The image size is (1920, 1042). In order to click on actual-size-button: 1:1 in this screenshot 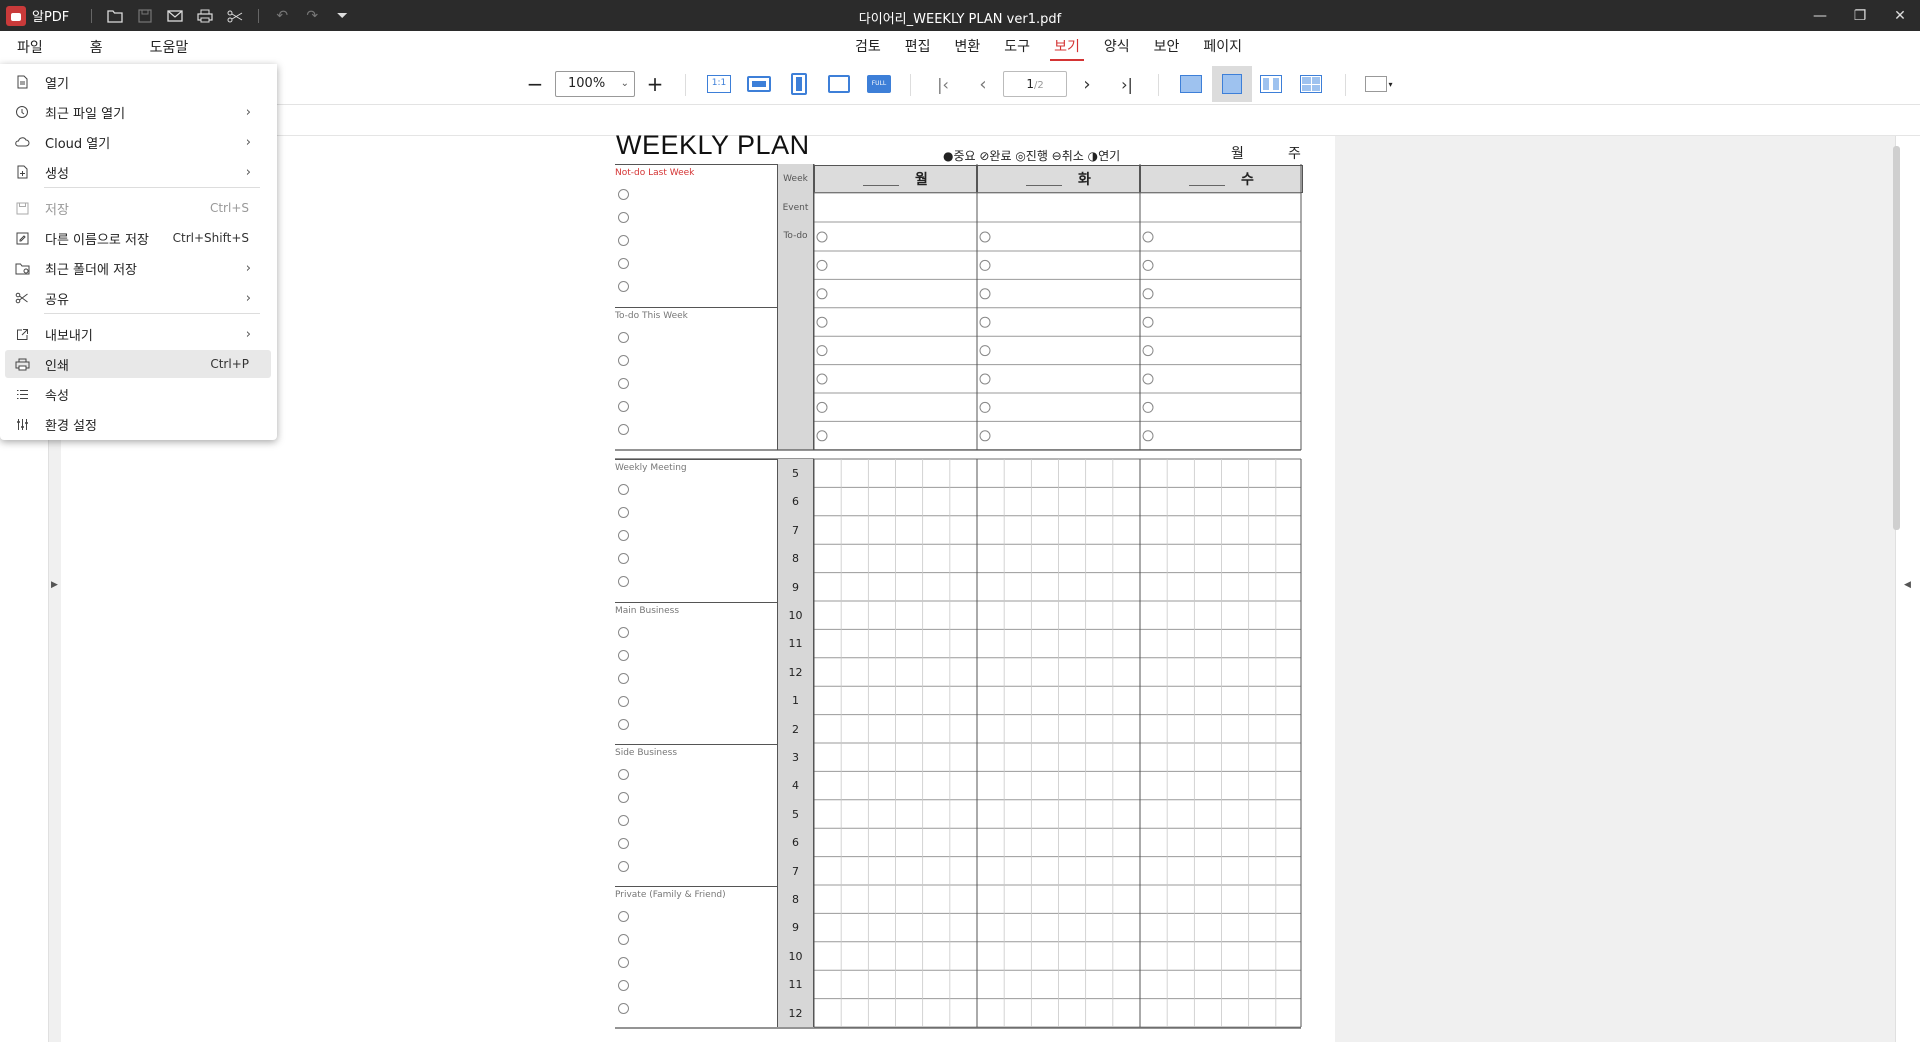, I will do `click(719, 84)`.